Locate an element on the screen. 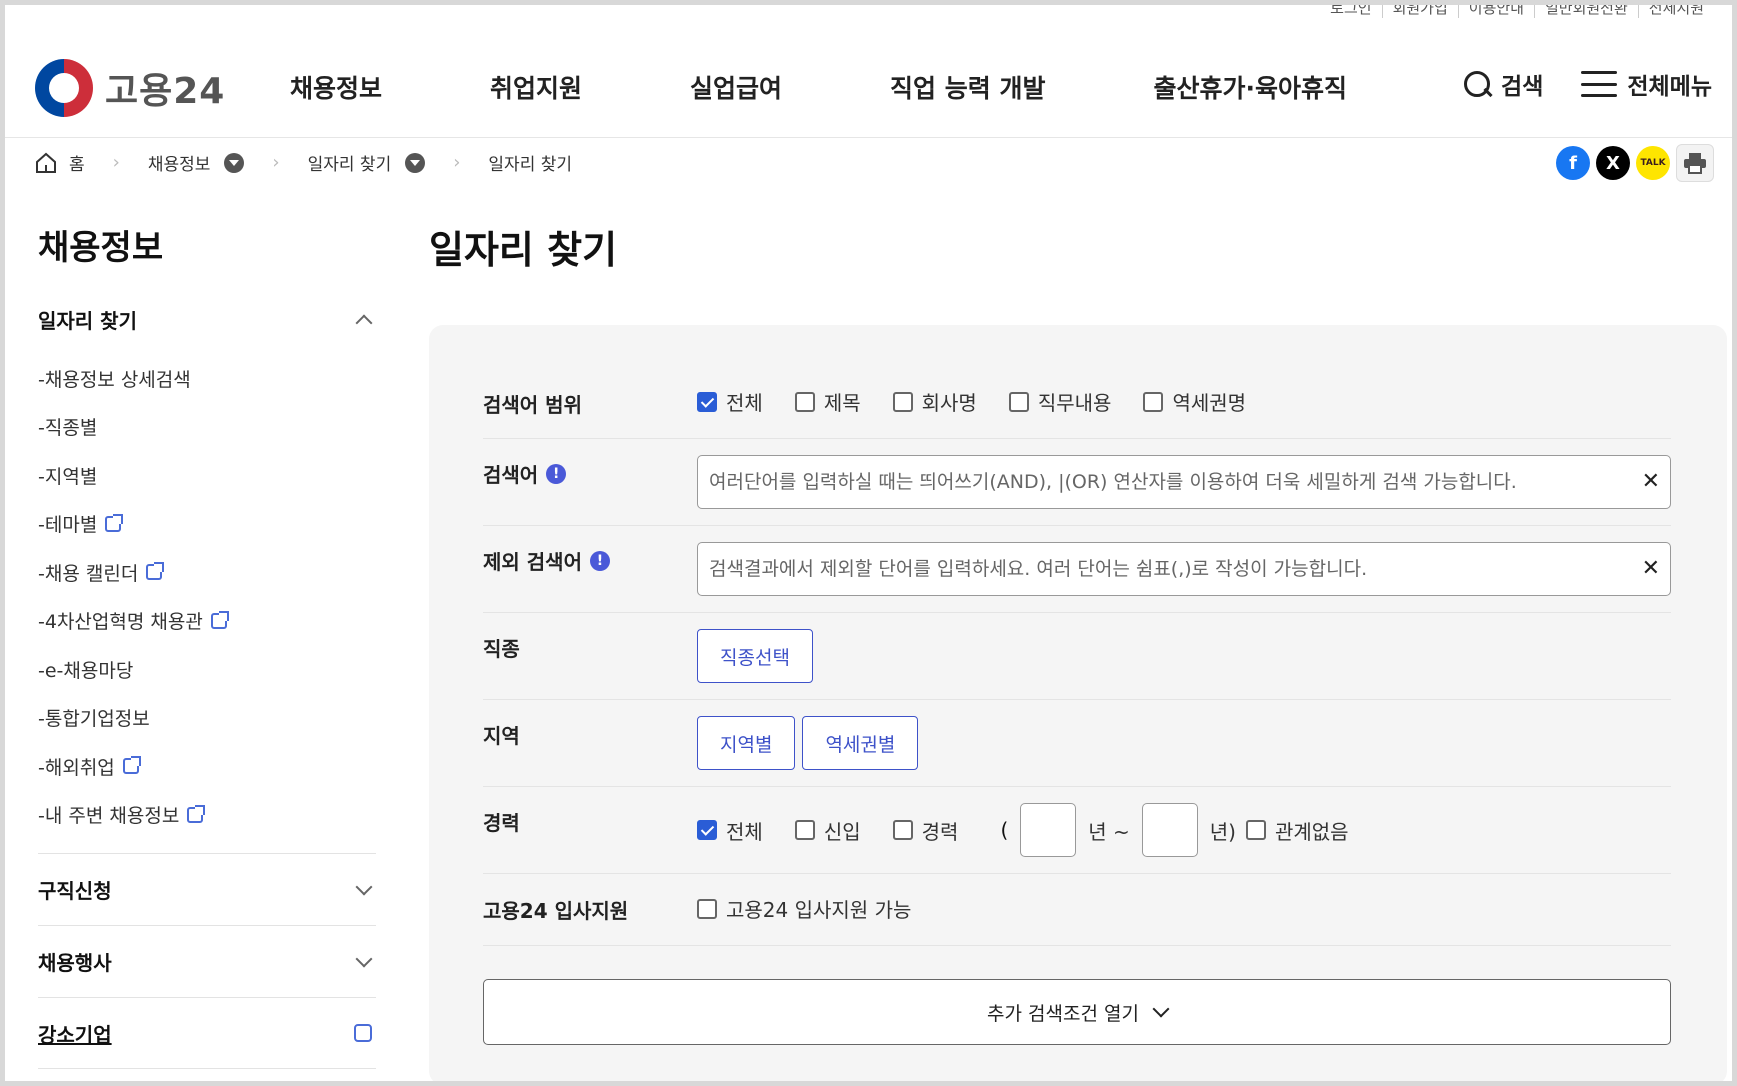 The width and height of the screenshot is (1737, 1086). sidebar-item-4th-industry: -4차산업혁명 채용관 is located at coordinates (207, 621).